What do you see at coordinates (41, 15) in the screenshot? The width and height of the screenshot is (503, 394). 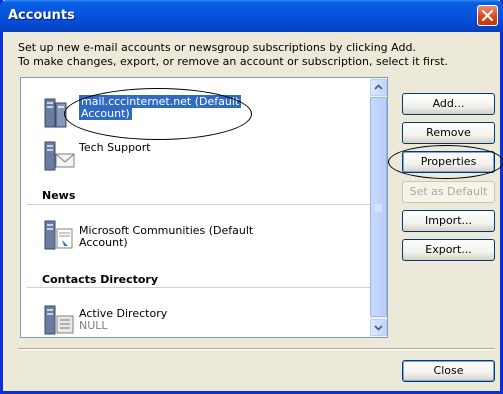 I see `window-title: Accounts` at bounding box center [41, 15].